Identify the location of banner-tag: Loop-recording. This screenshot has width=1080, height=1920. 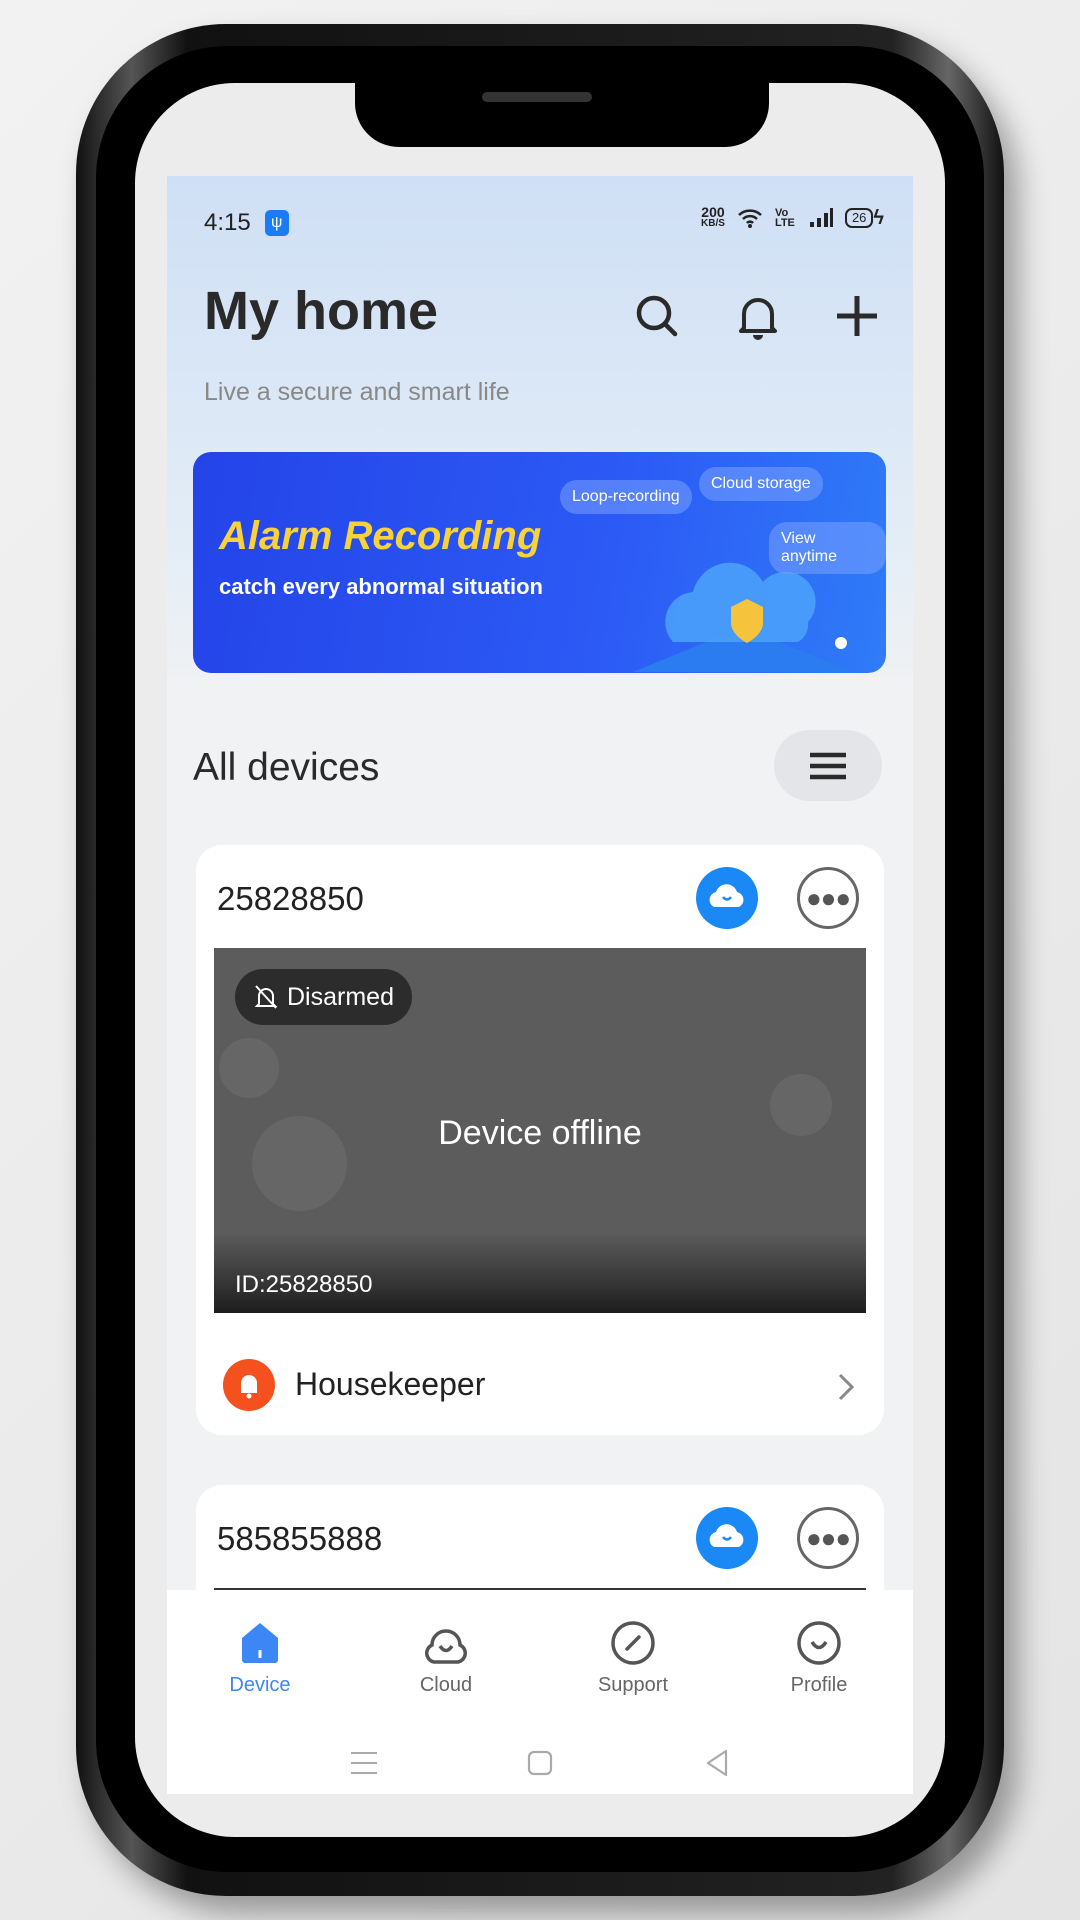
(626, 497).